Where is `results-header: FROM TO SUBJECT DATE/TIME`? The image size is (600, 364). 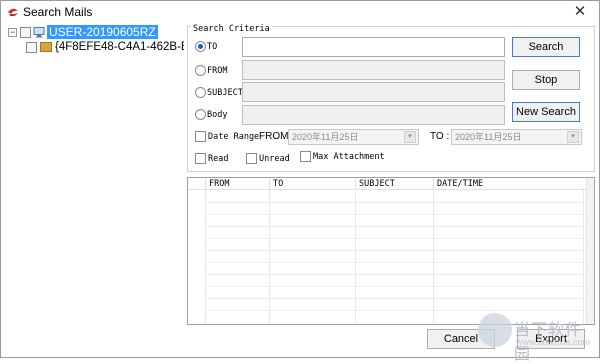
results-header: FROM TO SUBJECT DATE/TIME is located at coordinates (391, 184).